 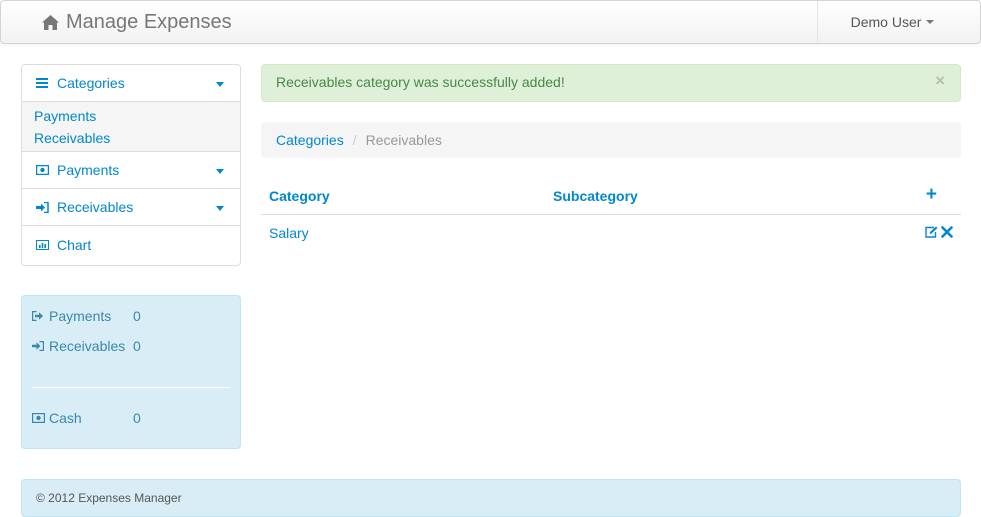 I want to click on top-navbar: Manage Expenses Demo User, so click(x=490, y=22).